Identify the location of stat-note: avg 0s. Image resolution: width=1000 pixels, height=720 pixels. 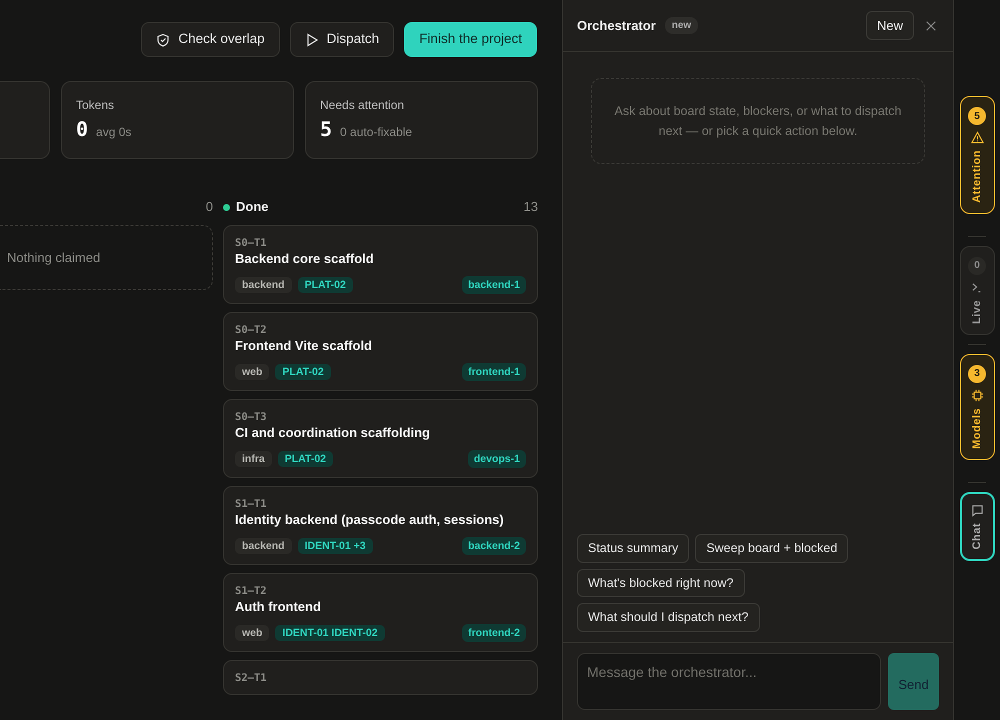
(114, 132).